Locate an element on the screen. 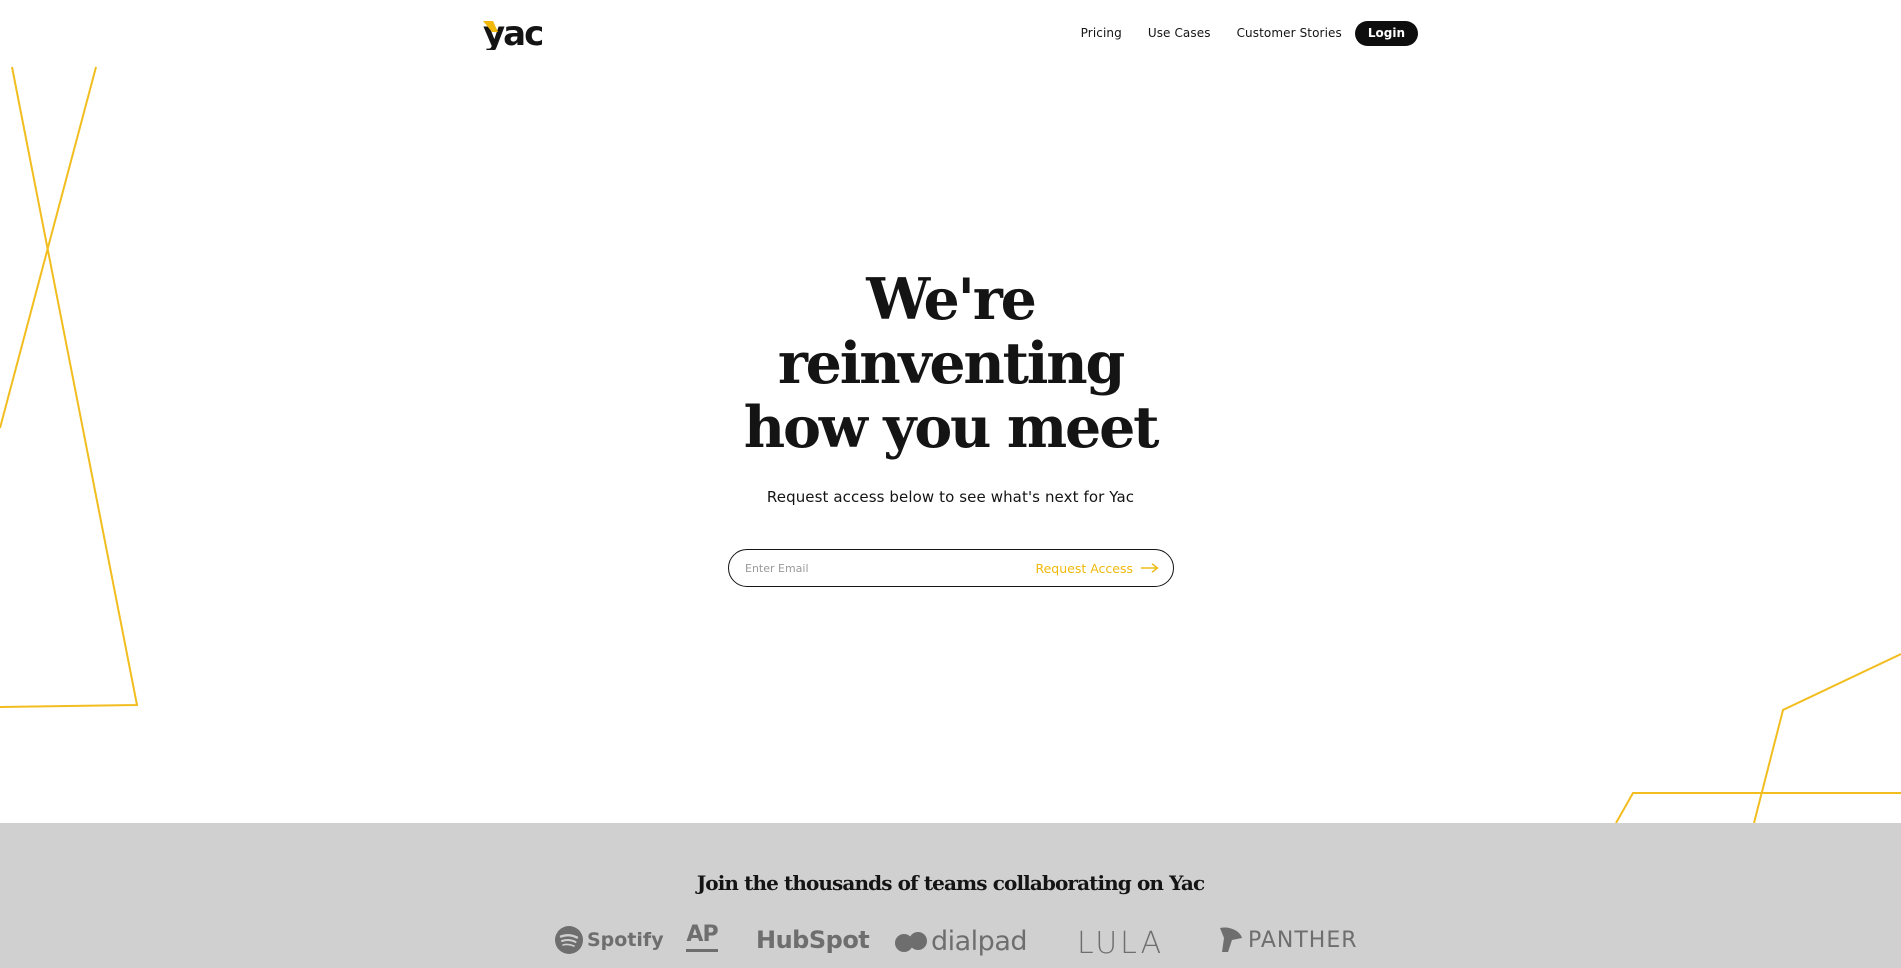  ap-name: AP is located at coordinates (702, 934).